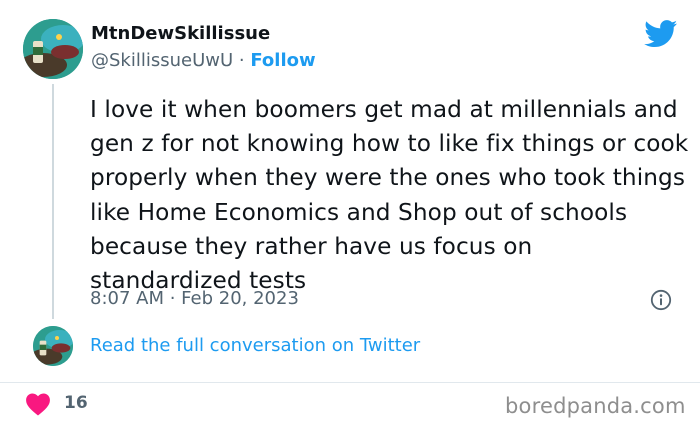 This screenshot has height=431, width=700. Describe the element at coordinates (350, 382) in the screenshot. I see `divider` at that location.